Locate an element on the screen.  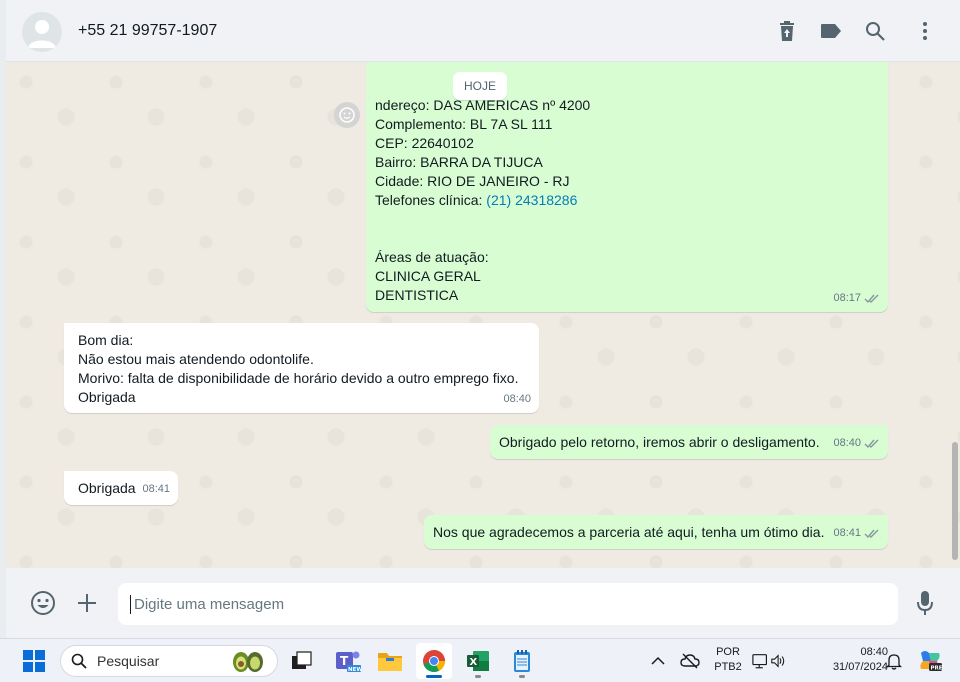
message-line: Não estou mais atendendo odontolife. is located at coordinates (196, 359).